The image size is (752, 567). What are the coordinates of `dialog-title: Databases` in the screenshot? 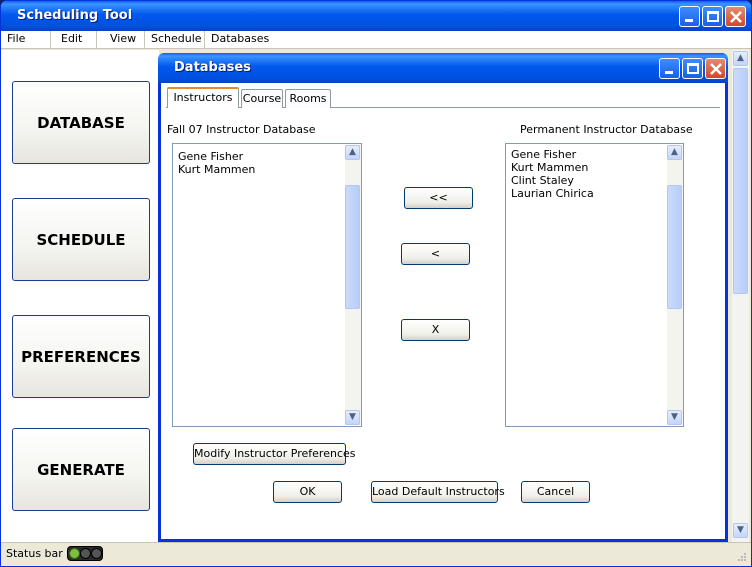 It's located at (212, 67).